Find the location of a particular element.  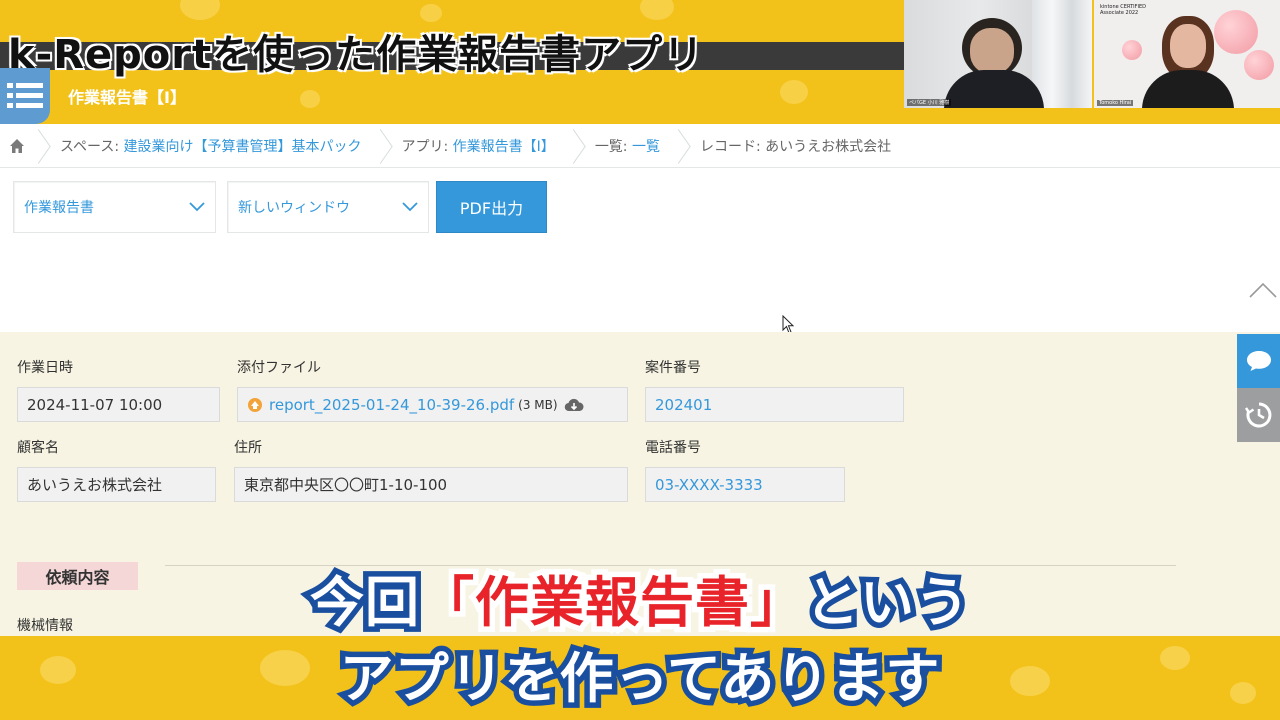

webcam-name-label: ペパGE 小川 雅樹 is located at coordinates (929, 102).